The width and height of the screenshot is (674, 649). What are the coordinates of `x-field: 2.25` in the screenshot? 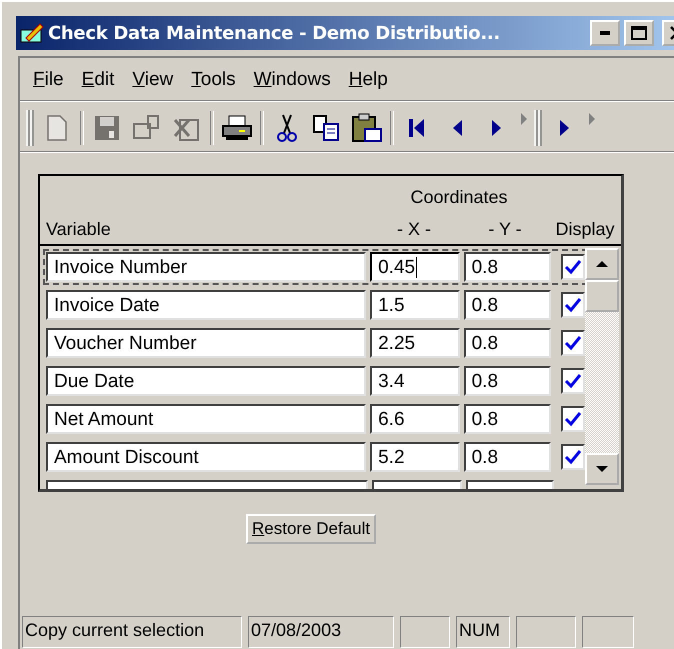 It's located at (415, 343).